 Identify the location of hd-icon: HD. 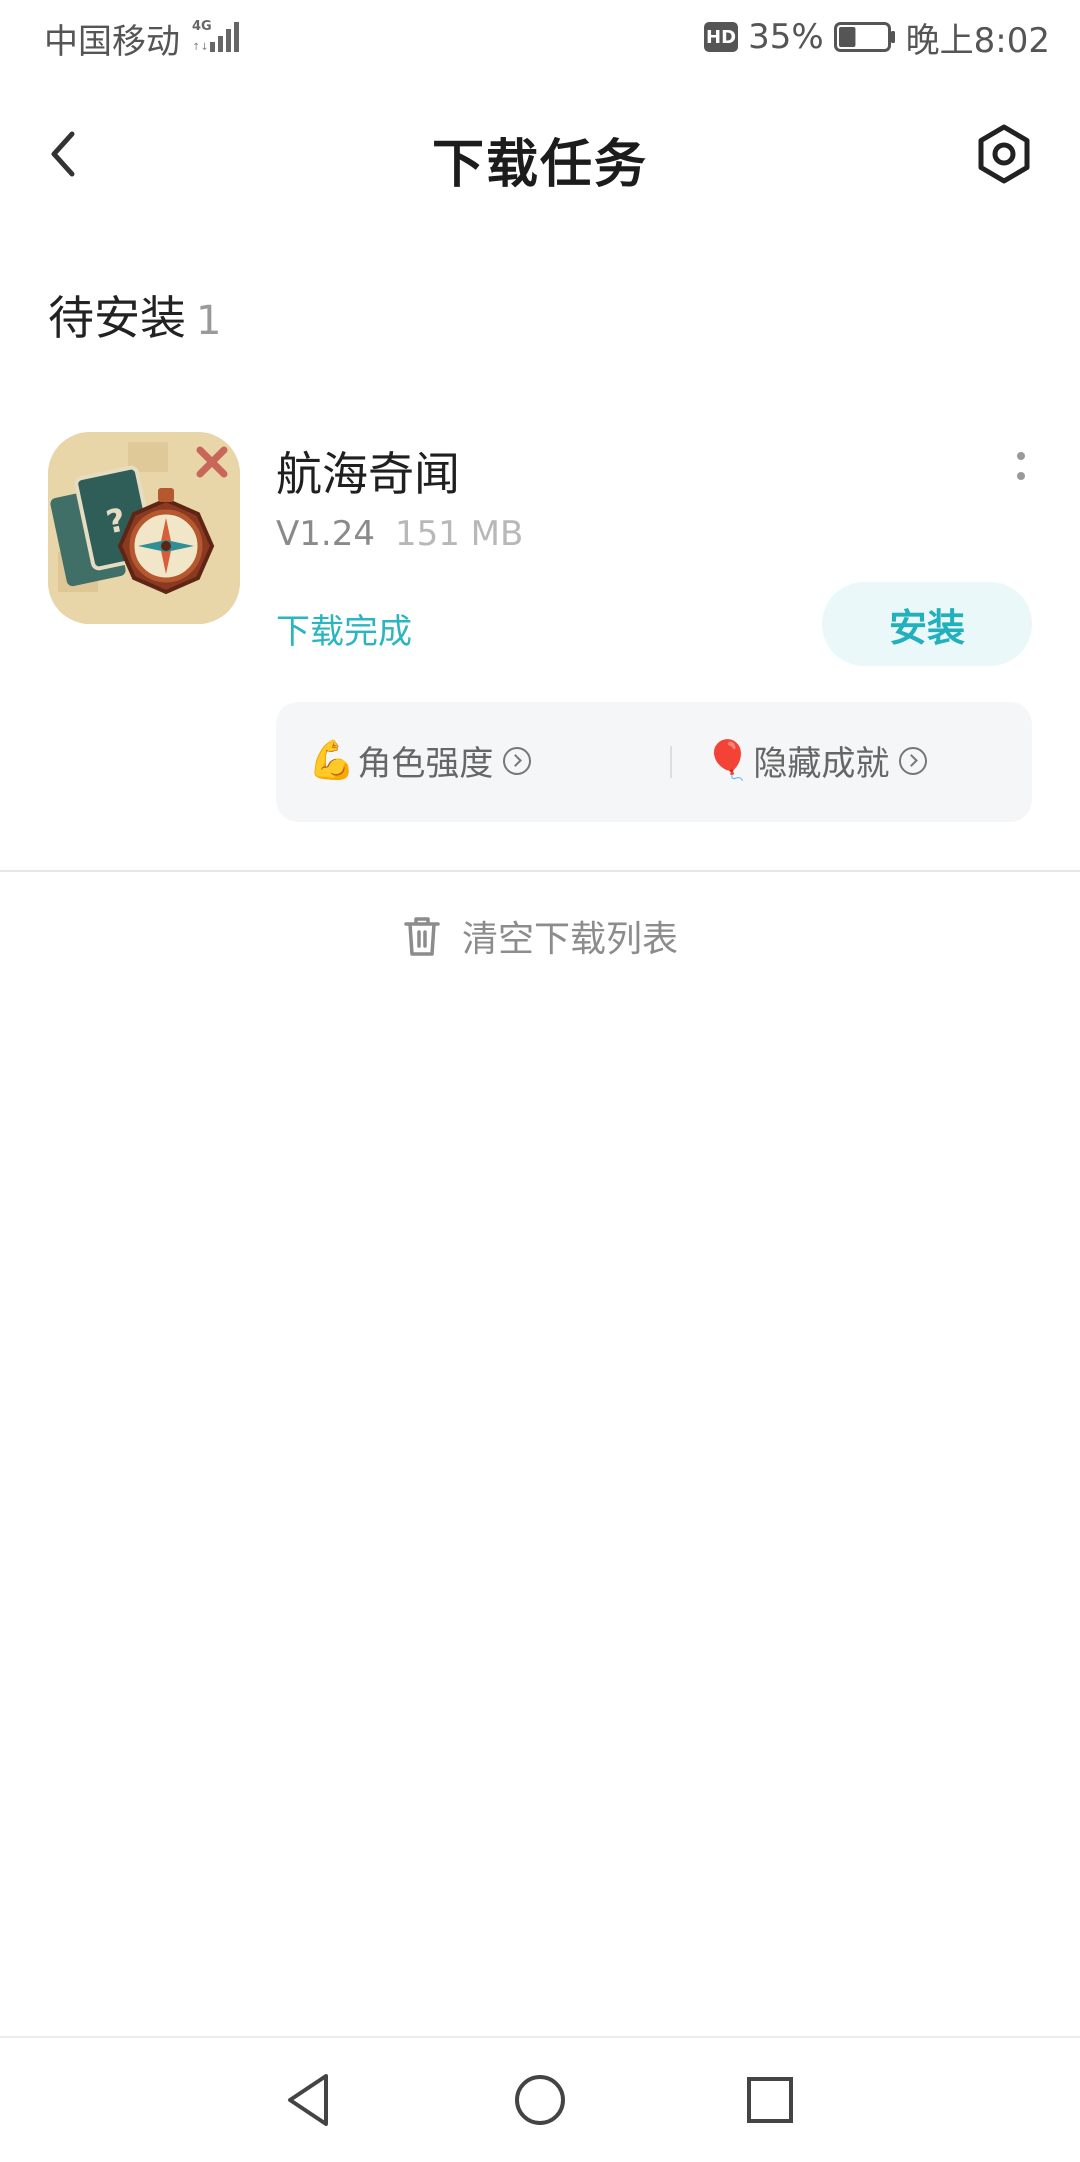
(721, 37).